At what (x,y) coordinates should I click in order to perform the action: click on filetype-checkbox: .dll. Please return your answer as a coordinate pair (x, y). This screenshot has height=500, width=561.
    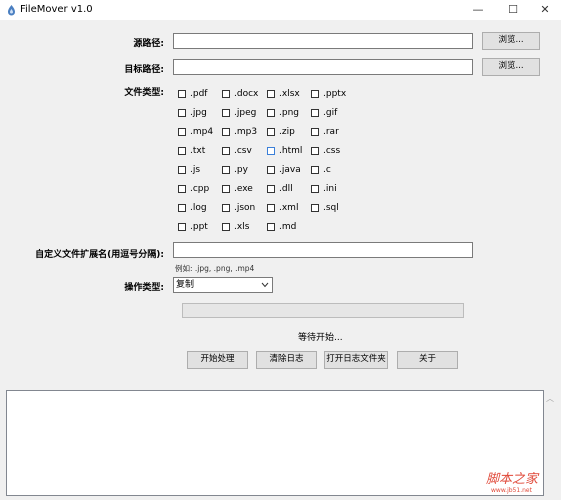
    Looking at the image, I should click on (280, 189).